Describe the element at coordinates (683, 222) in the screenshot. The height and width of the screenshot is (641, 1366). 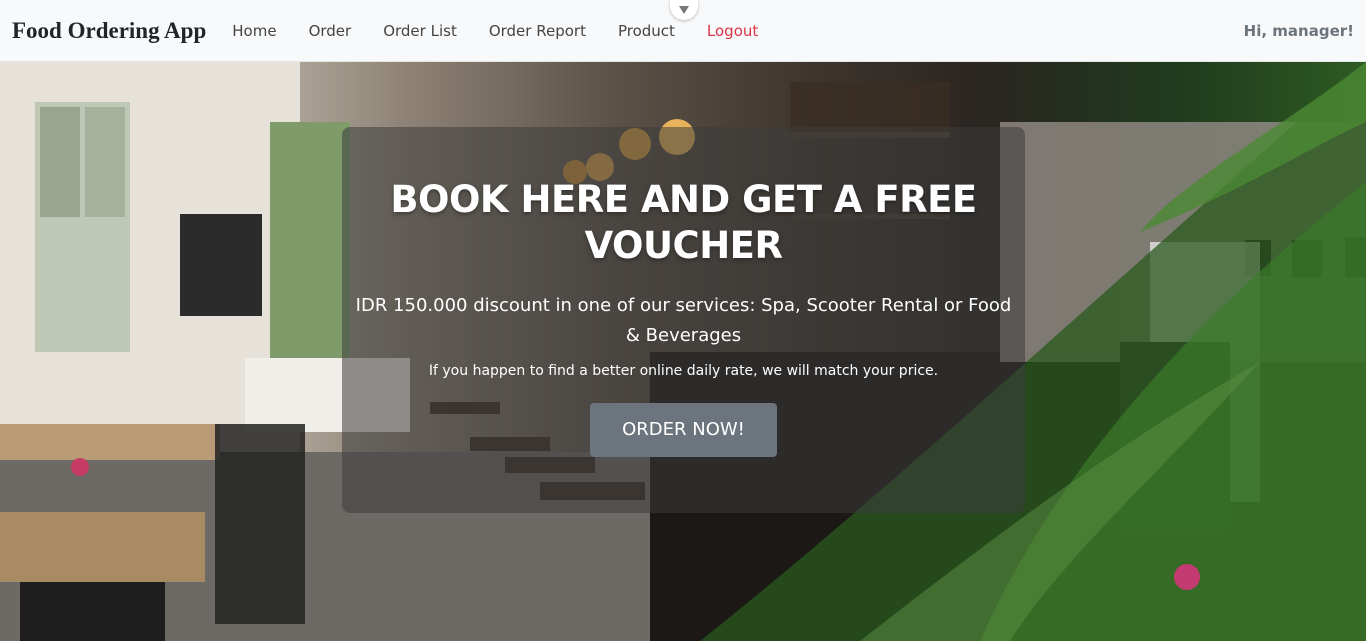
I see `promo-title: BOOK HERE AND GET A FREE VOUCHER` at that location.